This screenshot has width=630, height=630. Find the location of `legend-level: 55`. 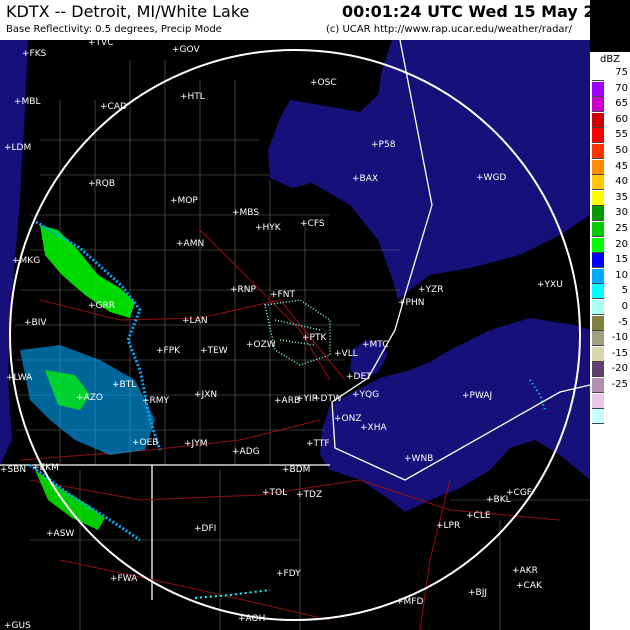

legend-level: 55 is located at coordinates (610, 136).